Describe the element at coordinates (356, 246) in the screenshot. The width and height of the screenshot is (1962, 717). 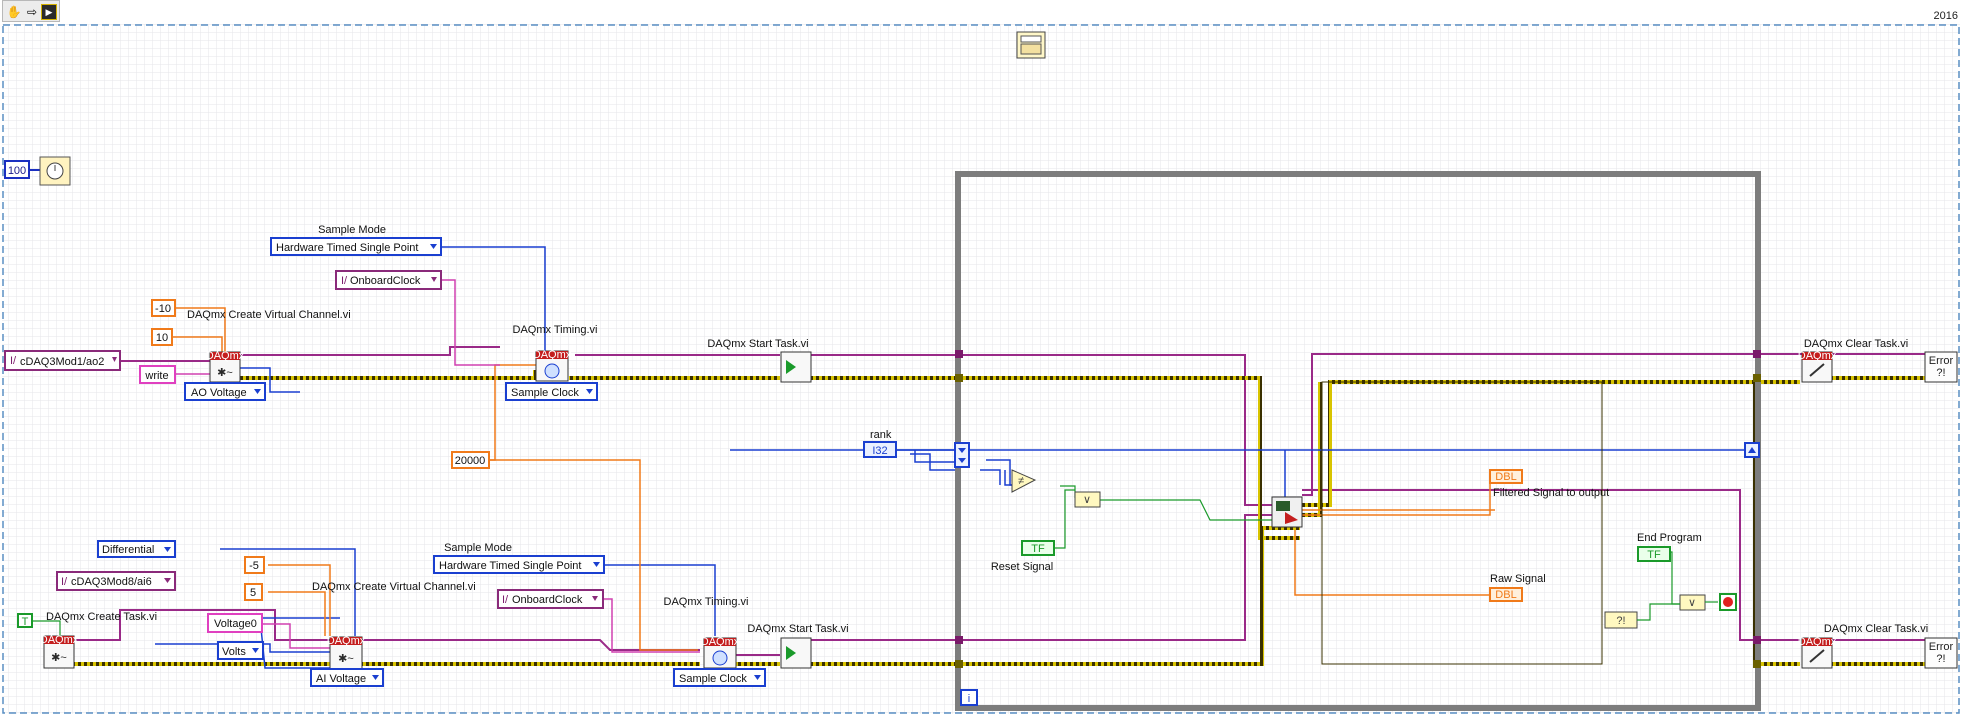
I see `sample-mode-enum-upper: Hardware Timed Single Point` at that location.